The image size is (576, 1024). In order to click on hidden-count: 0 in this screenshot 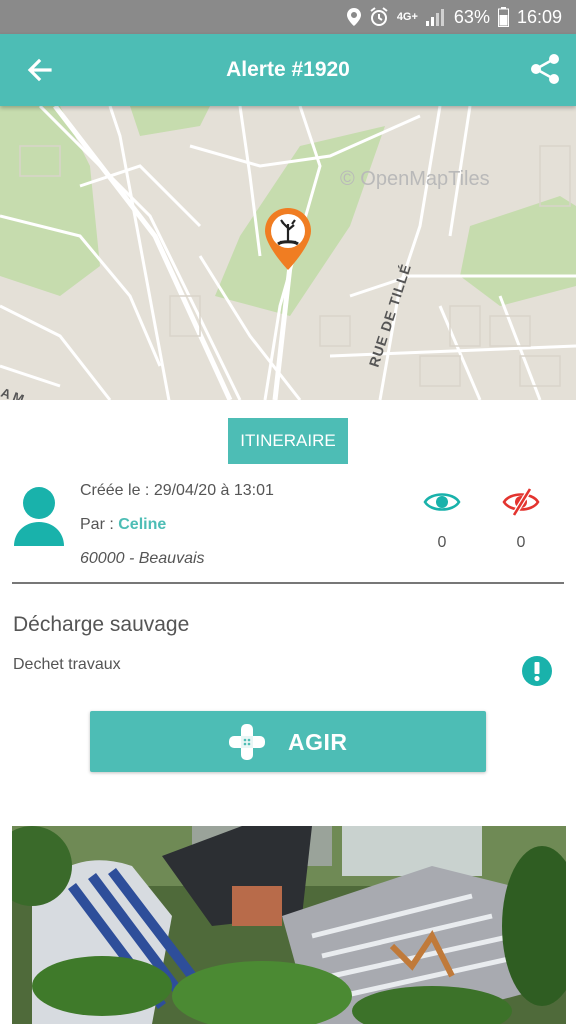, I will do `click(521, 542)`.